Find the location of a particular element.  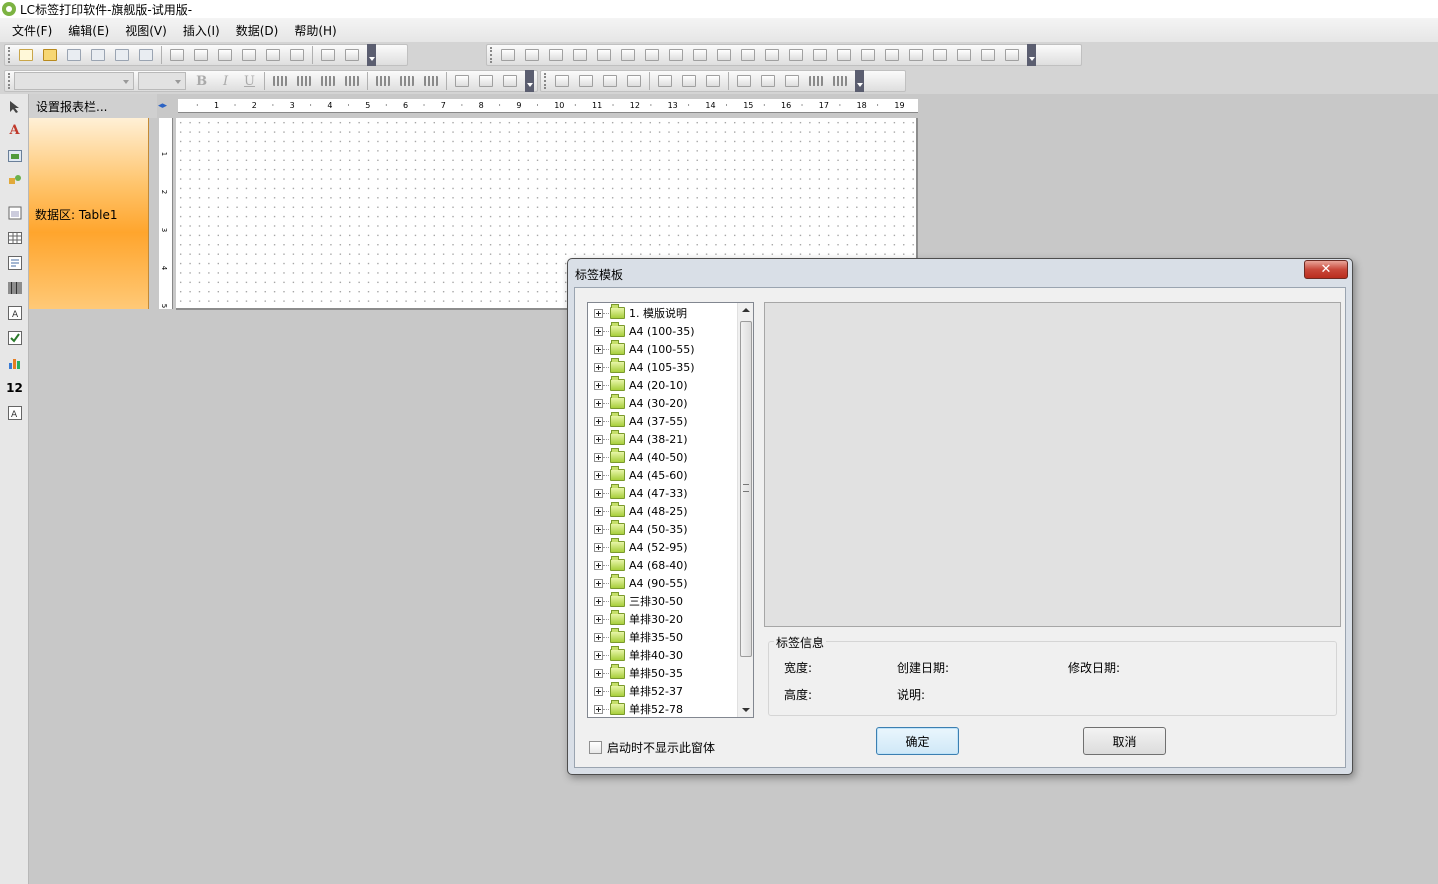

tree-item: A4 (48-25) is located at coordinates (638, 511).